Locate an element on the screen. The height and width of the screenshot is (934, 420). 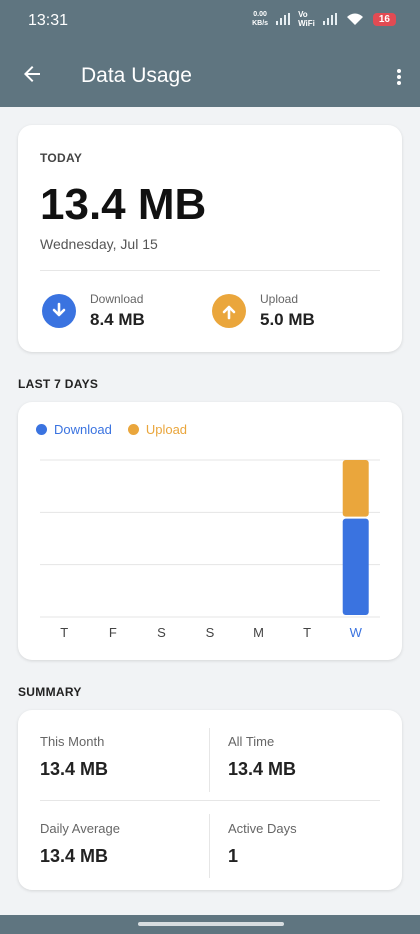
arrow-left-icon is located at coordinates (32, 74).